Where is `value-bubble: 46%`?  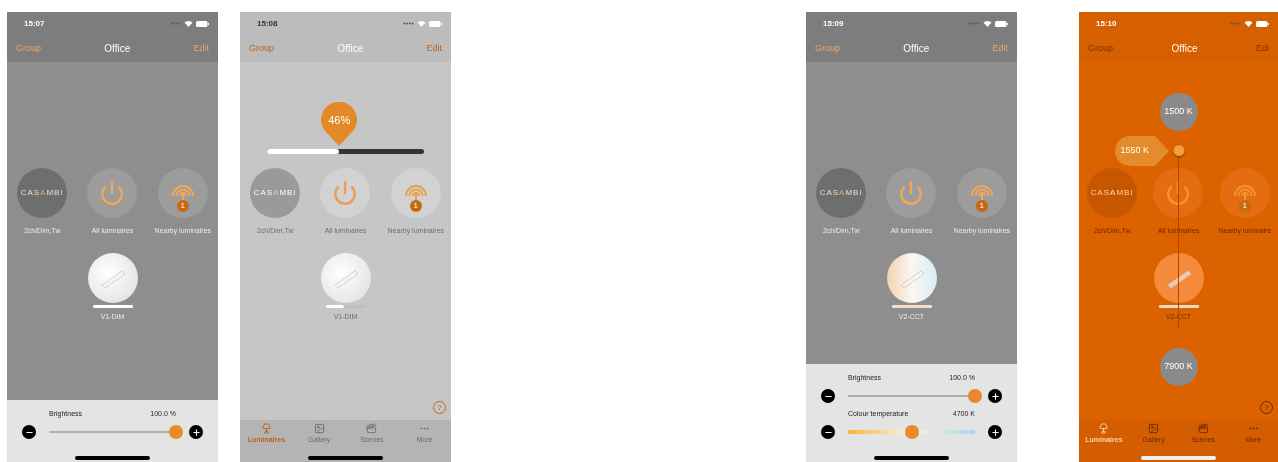
value-bubble: 46% is located at coordinates (339, 124).